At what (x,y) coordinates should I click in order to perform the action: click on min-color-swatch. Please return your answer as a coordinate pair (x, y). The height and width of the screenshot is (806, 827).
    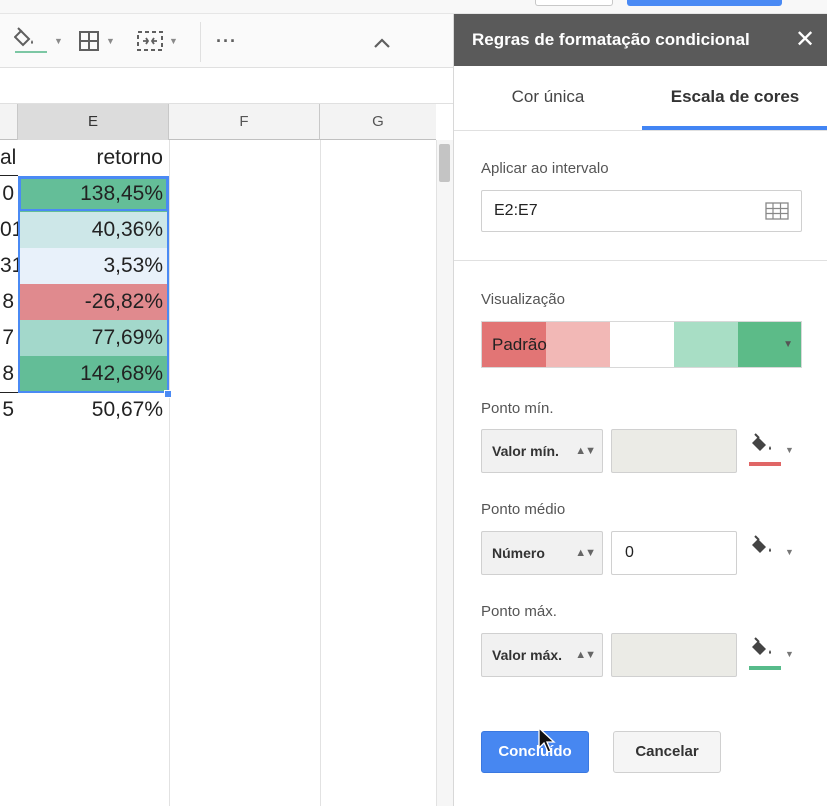
    Looking at the image, I should click on (765, 464).